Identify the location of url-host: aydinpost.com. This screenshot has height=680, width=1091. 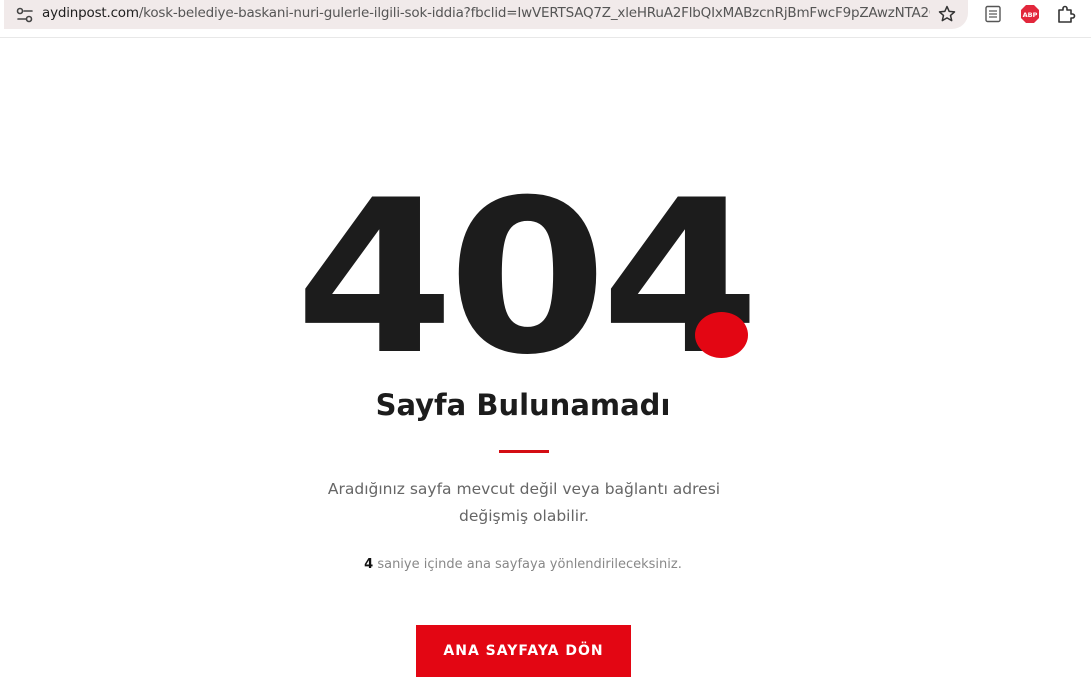
(90, 13).